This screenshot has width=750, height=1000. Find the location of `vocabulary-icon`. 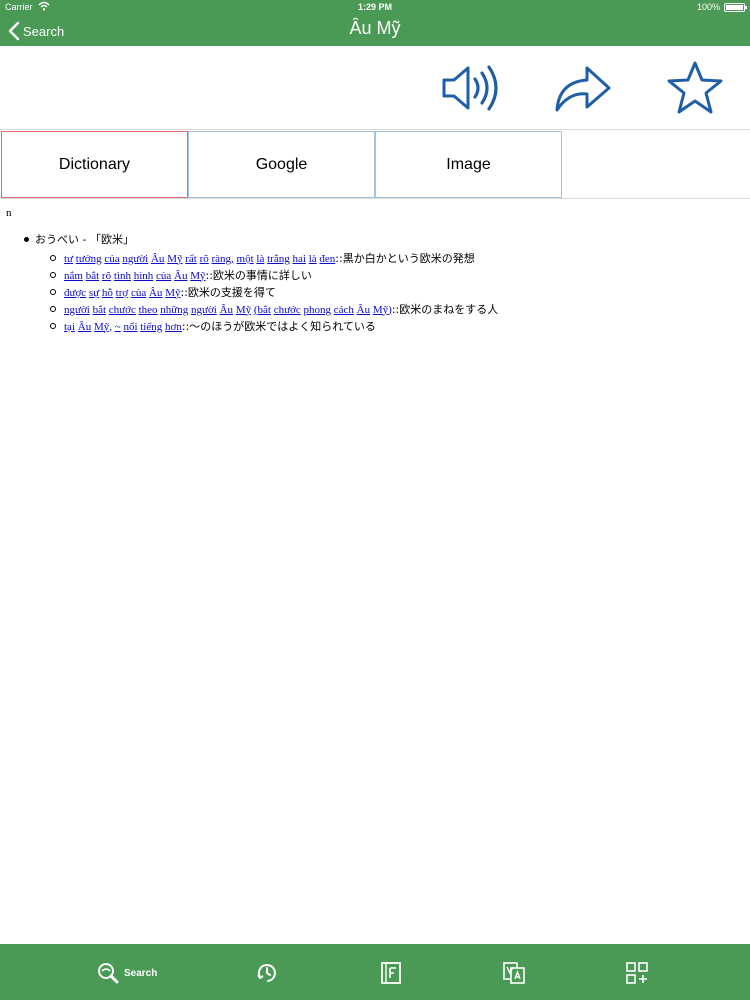

vocabulary-icon is located at coordinates (514, 973).